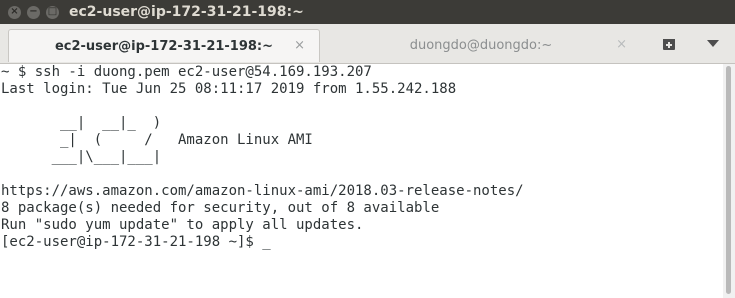  I want to click on tab-duongdo: duongdo@duongdo:~ ×, so click(481, 45).